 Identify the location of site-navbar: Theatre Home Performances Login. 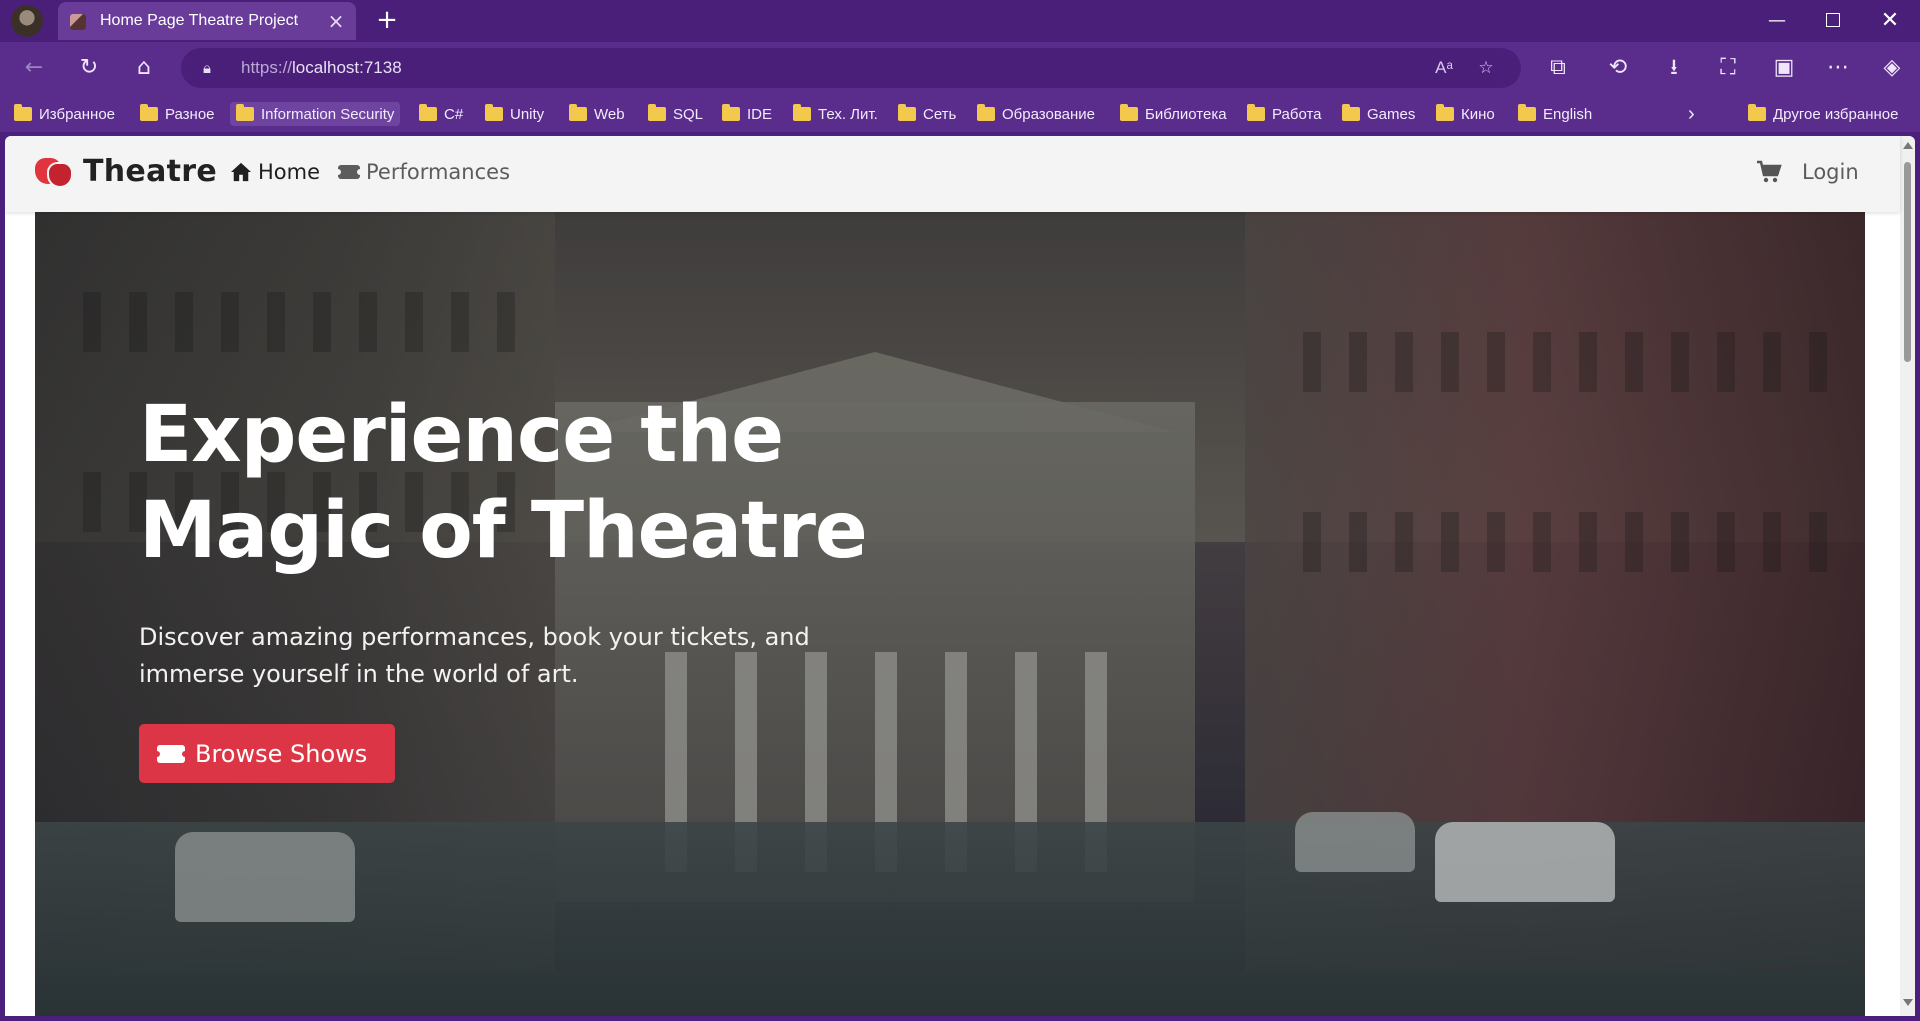
(952, 174).